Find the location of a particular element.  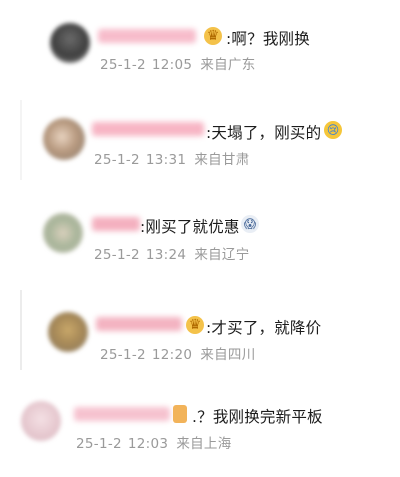

comment-meta: 25-1-2 13:31 来自甘肃 is located at coordinates (172, 158).